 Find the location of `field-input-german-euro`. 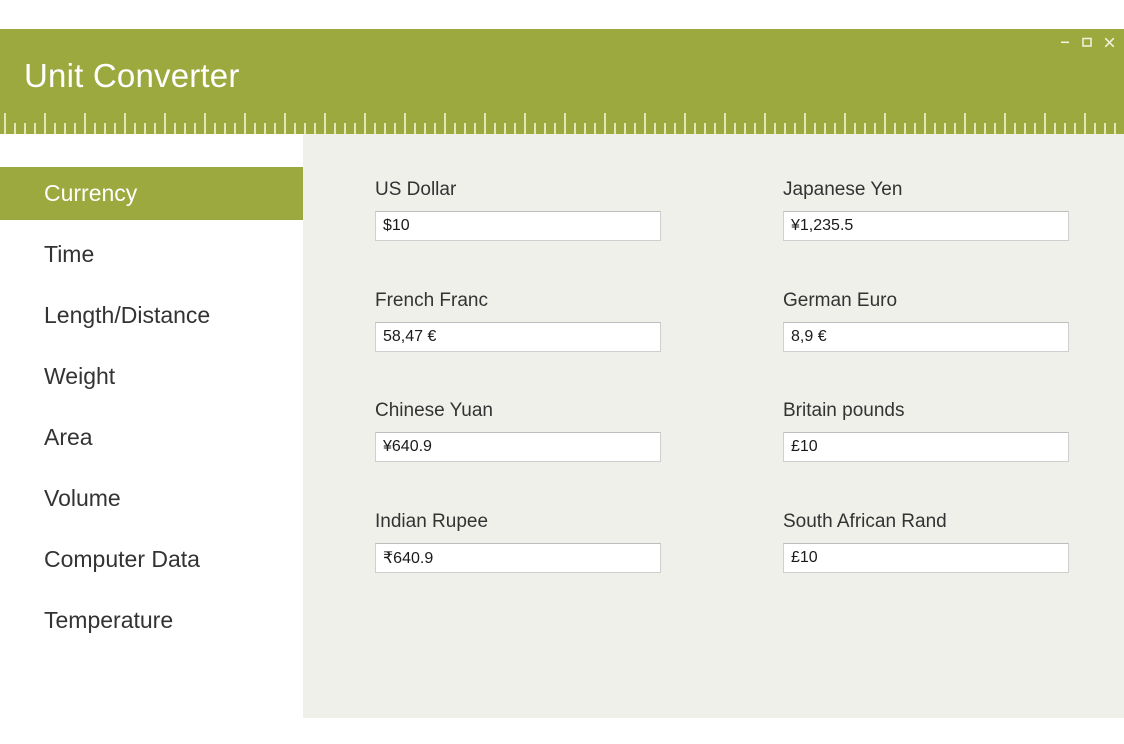

field-input-german-euro is located at coordinates (926, 337).